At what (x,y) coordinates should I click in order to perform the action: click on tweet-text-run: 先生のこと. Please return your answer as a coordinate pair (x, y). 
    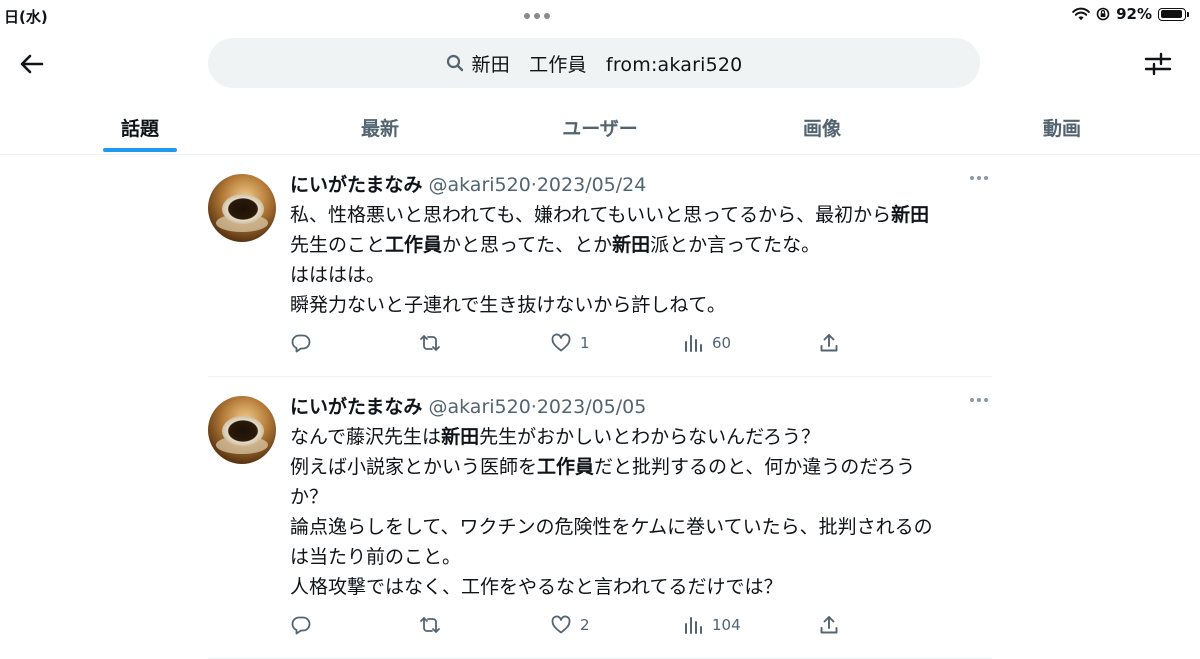
    Looking at the image, I should click on (338, 245).